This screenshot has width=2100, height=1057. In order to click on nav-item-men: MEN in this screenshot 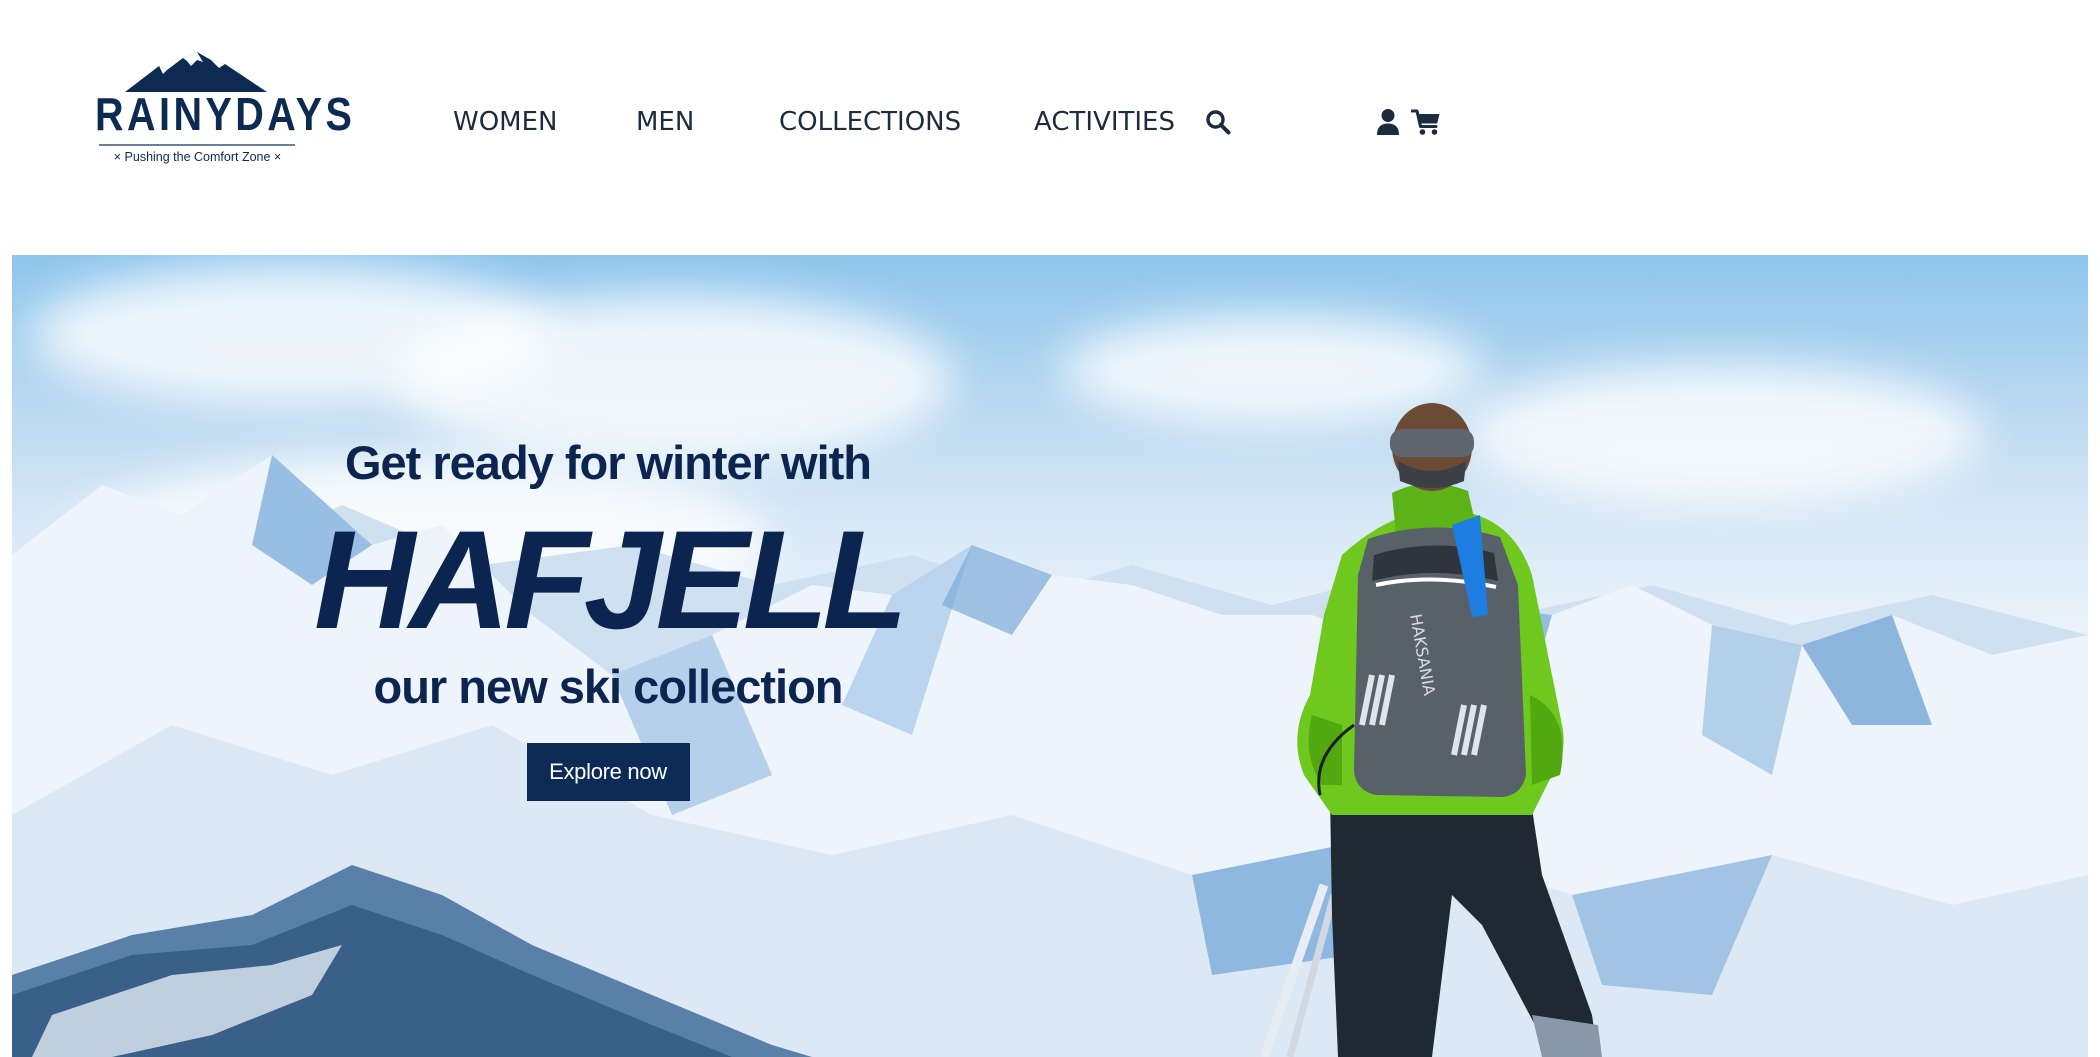, I will do `click(665, 122)`.